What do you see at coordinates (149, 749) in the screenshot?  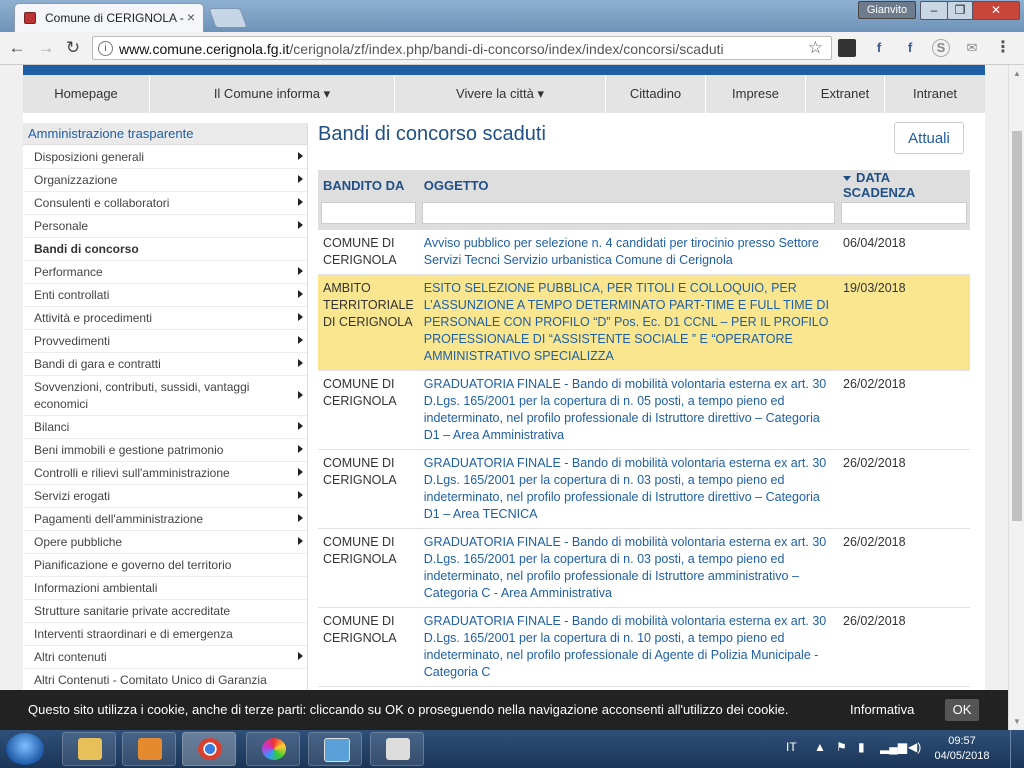 I see `taskbar-media-player` at bounding box center [149, 749].